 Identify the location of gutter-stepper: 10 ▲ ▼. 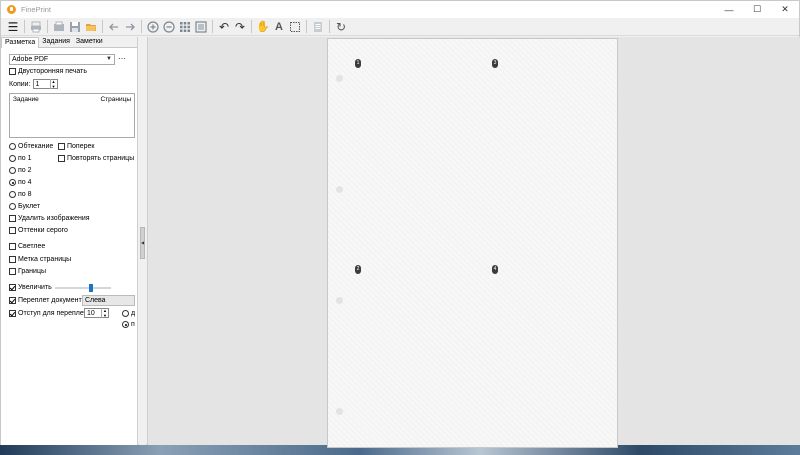
(96, 313).